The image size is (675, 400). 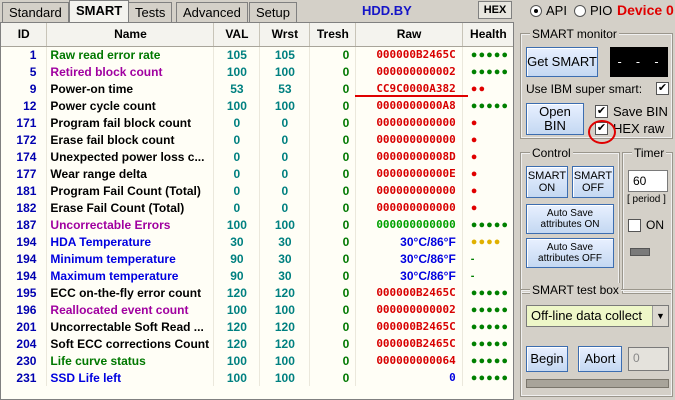 What do you see at coordinates (662, 88) in the screenshot?
I see `use-ibm-checkbox: ✔` at bounding box center [662, 88].